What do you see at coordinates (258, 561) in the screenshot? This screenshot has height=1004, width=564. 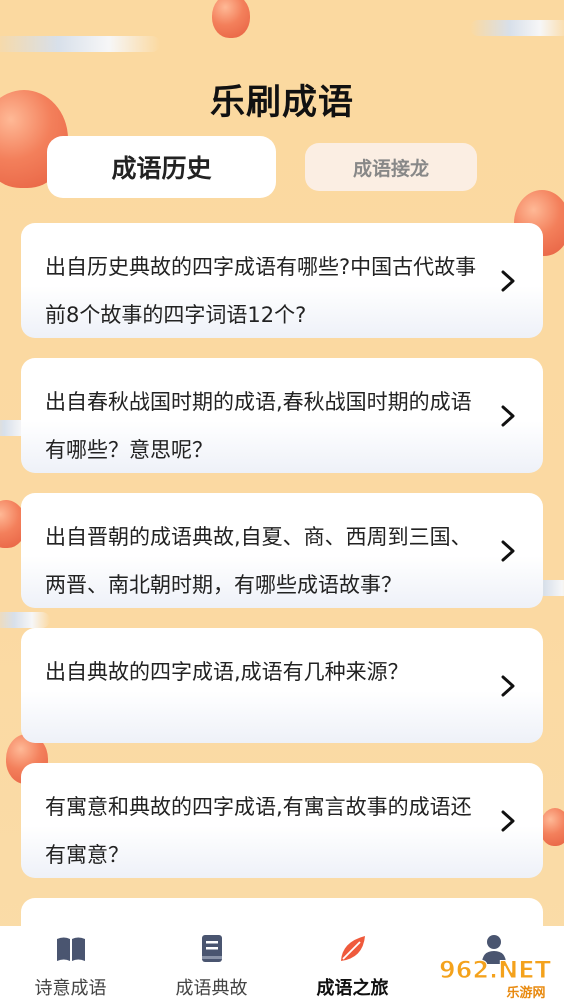 I see `list-item-title: 出自晋朝的成语典故,自夏、商、西周到三国、两晋、南北朝时期，有哪些成语故事？` at bounding box center [258, 561].